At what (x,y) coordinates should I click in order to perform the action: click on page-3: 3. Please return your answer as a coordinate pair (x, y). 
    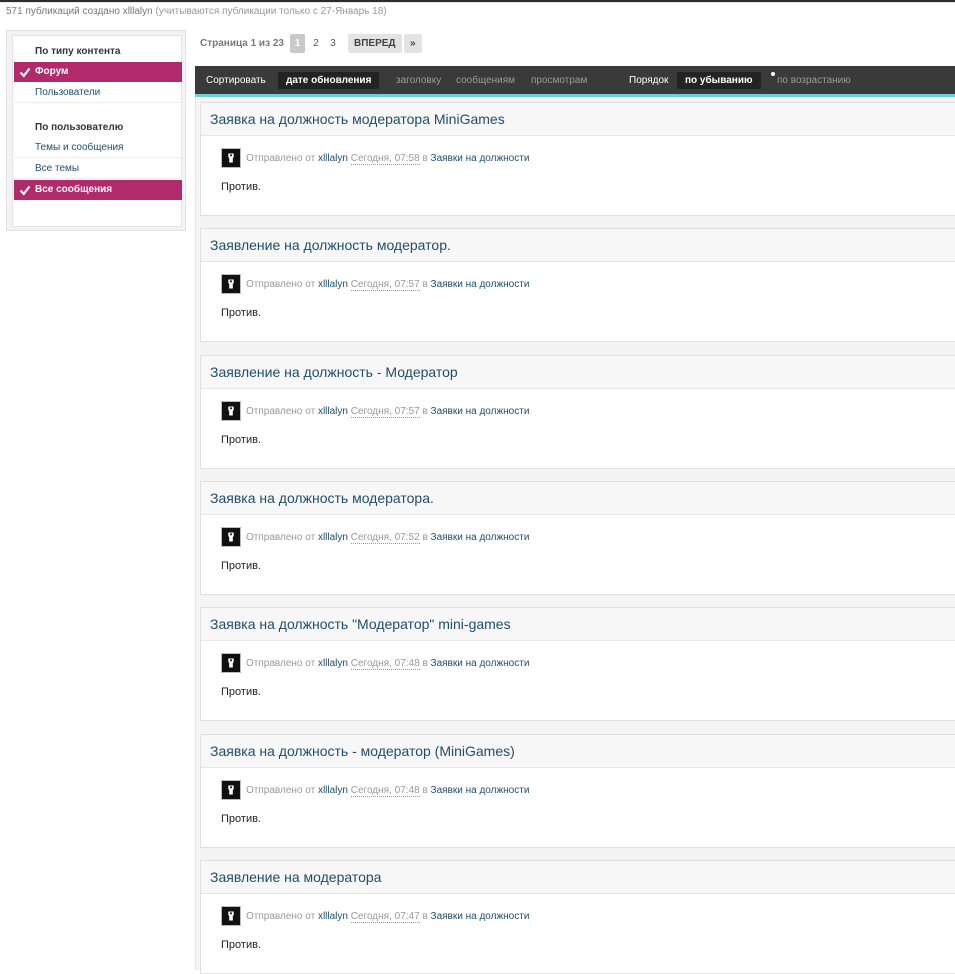
    Looking at the image, I should click on (333, 43).